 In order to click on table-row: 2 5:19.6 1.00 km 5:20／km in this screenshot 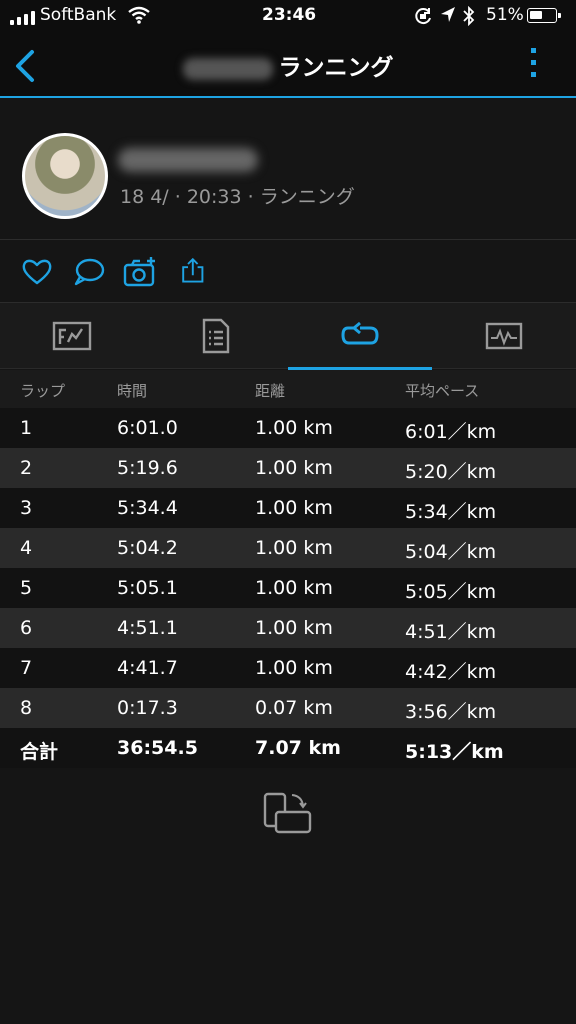, I will do `click(288, 468)`.